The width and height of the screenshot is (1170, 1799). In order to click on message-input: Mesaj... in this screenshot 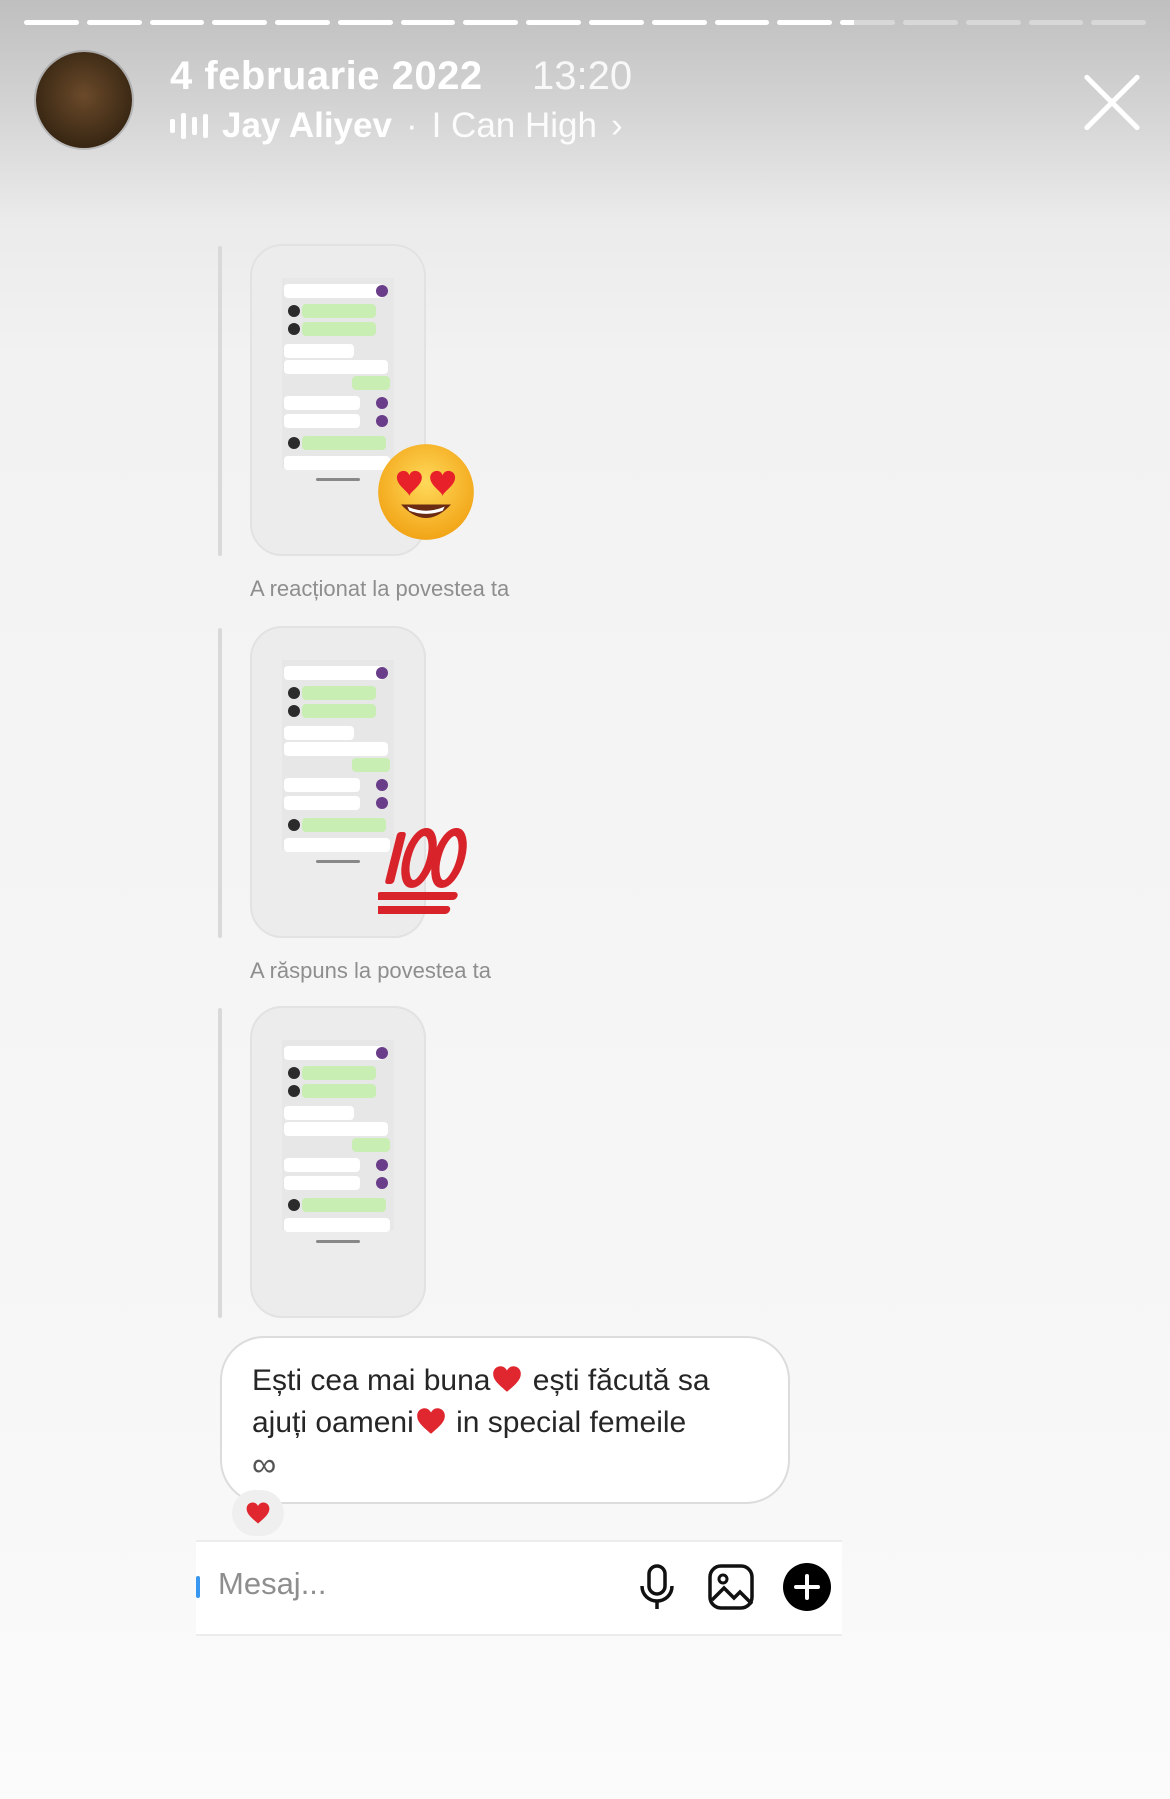, I will do `click(272, 1584)`.